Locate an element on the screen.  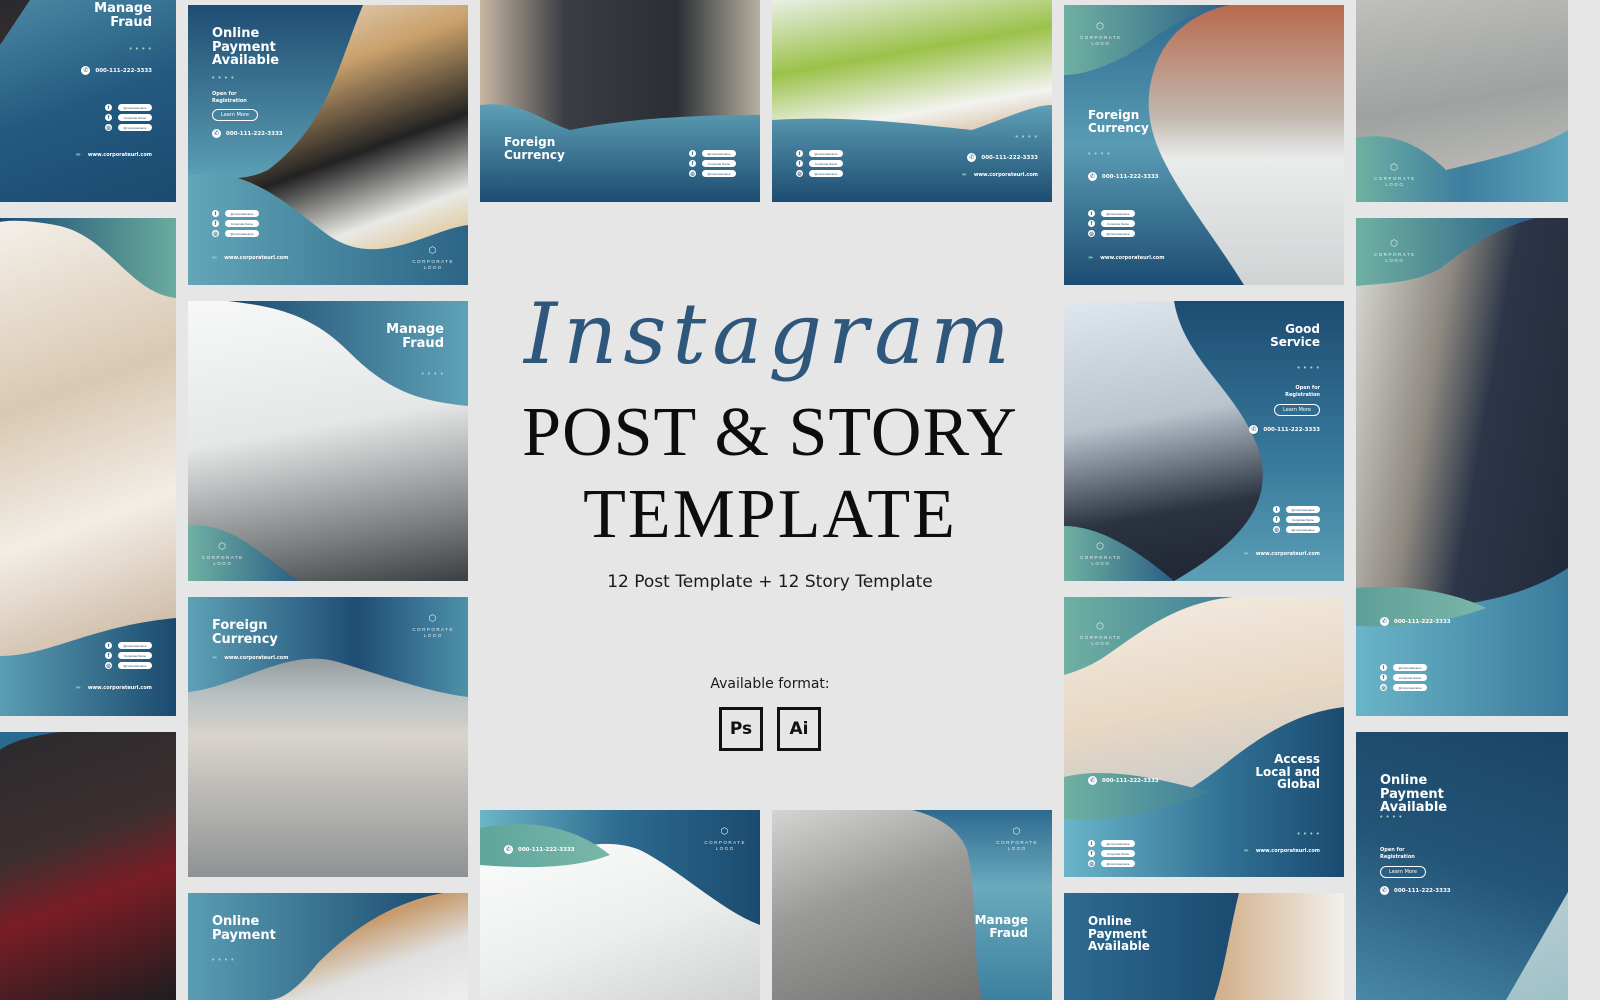
story-tile-dark is located at coordinates (88, 866).